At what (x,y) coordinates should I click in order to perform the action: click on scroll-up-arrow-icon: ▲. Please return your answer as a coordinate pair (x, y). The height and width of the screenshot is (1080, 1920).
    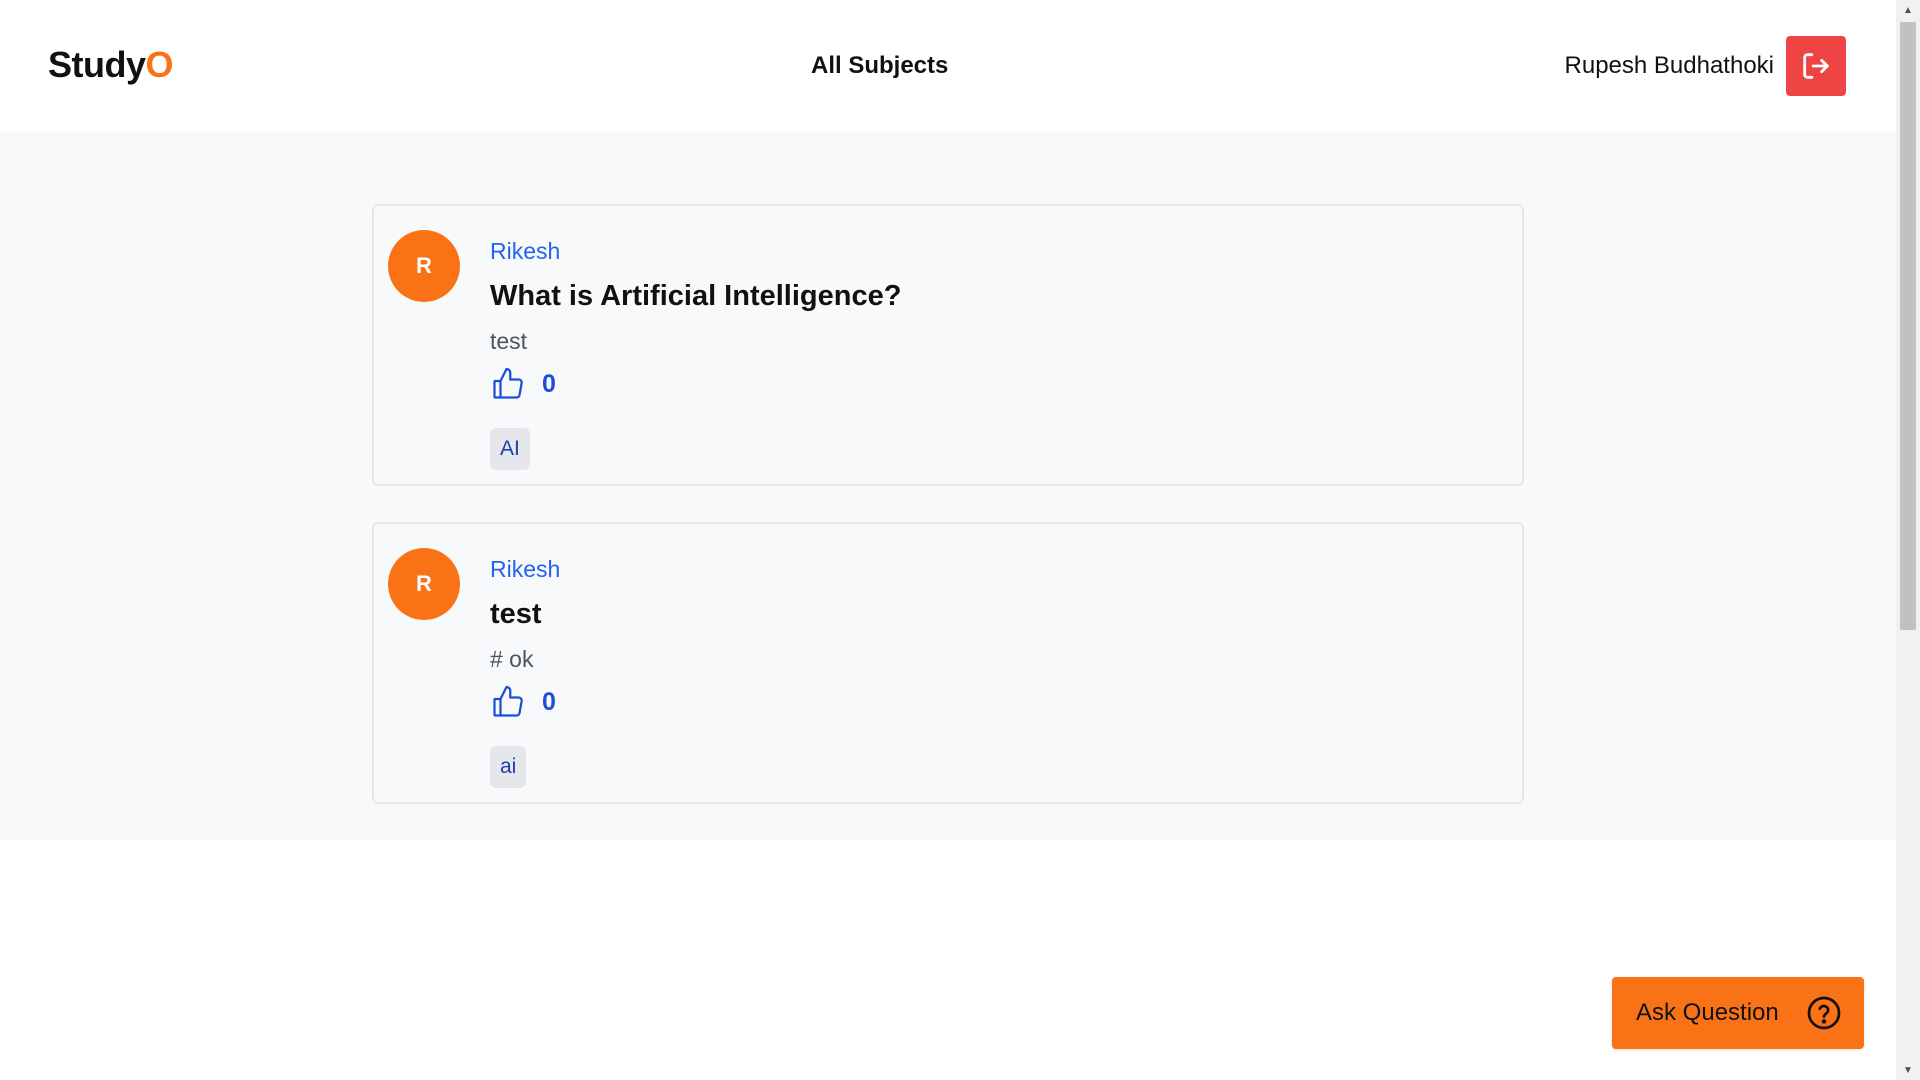
    Looking at the image, I should click on (1908, 10).